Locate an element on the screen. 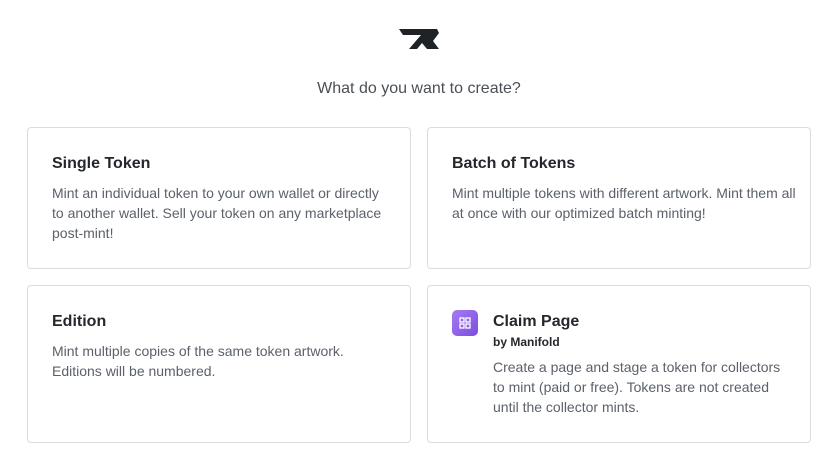  manifold-logo-icon is located at coordinates (419, 39).